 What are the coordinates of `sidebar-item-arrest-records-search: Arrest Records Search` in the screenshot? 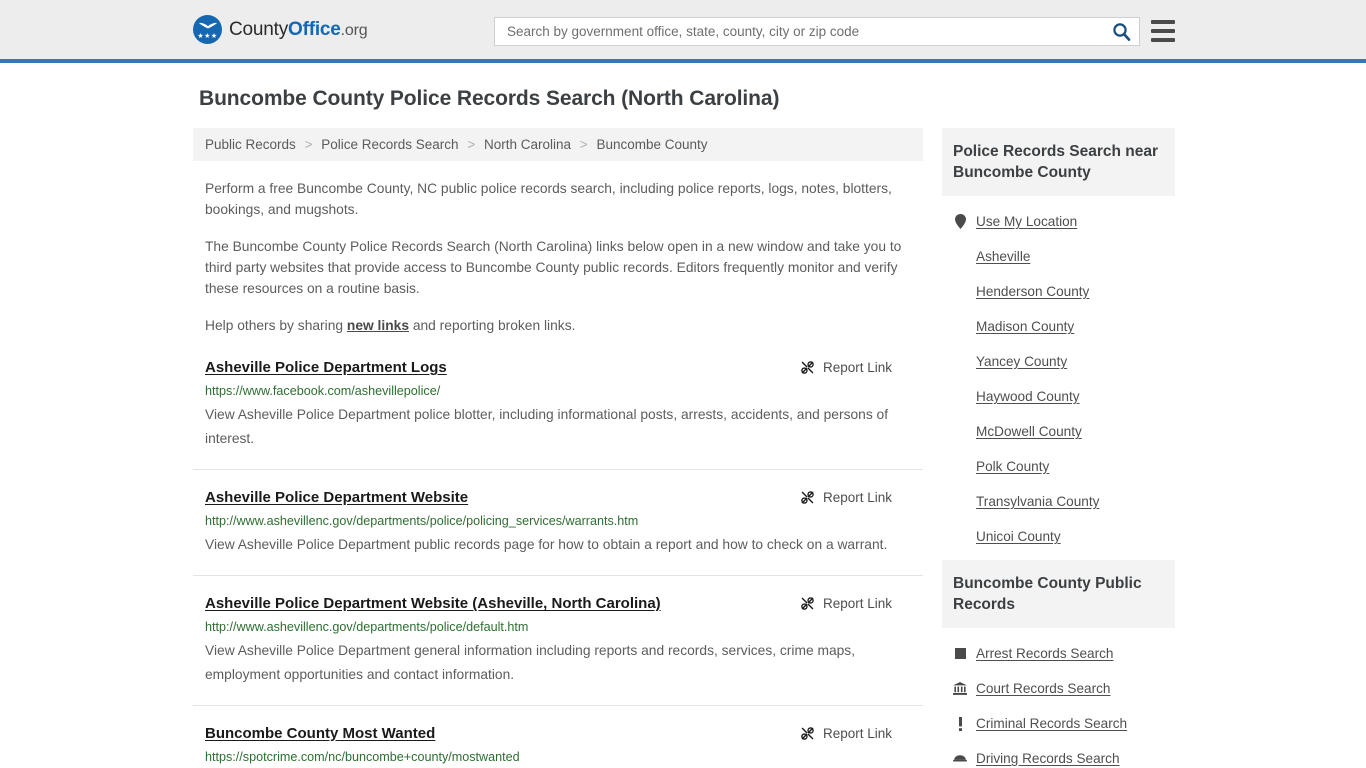 It's located at (1064, 653).